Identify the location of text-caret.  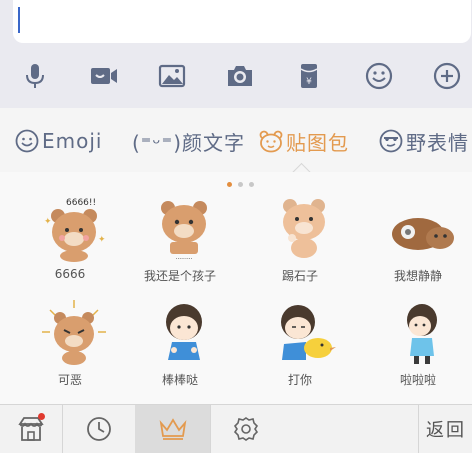
(19, 20).